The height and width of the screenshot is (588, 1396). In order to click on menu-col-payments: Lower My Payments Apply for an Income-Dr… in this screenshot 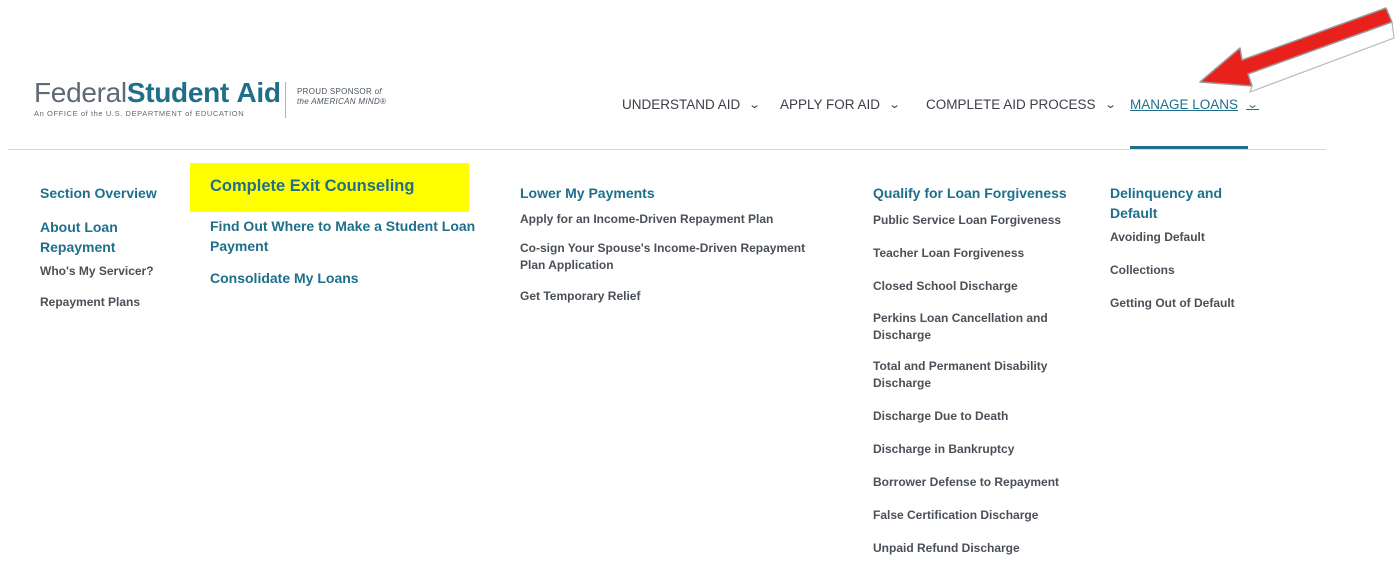, I will do `click(662, 244)`.